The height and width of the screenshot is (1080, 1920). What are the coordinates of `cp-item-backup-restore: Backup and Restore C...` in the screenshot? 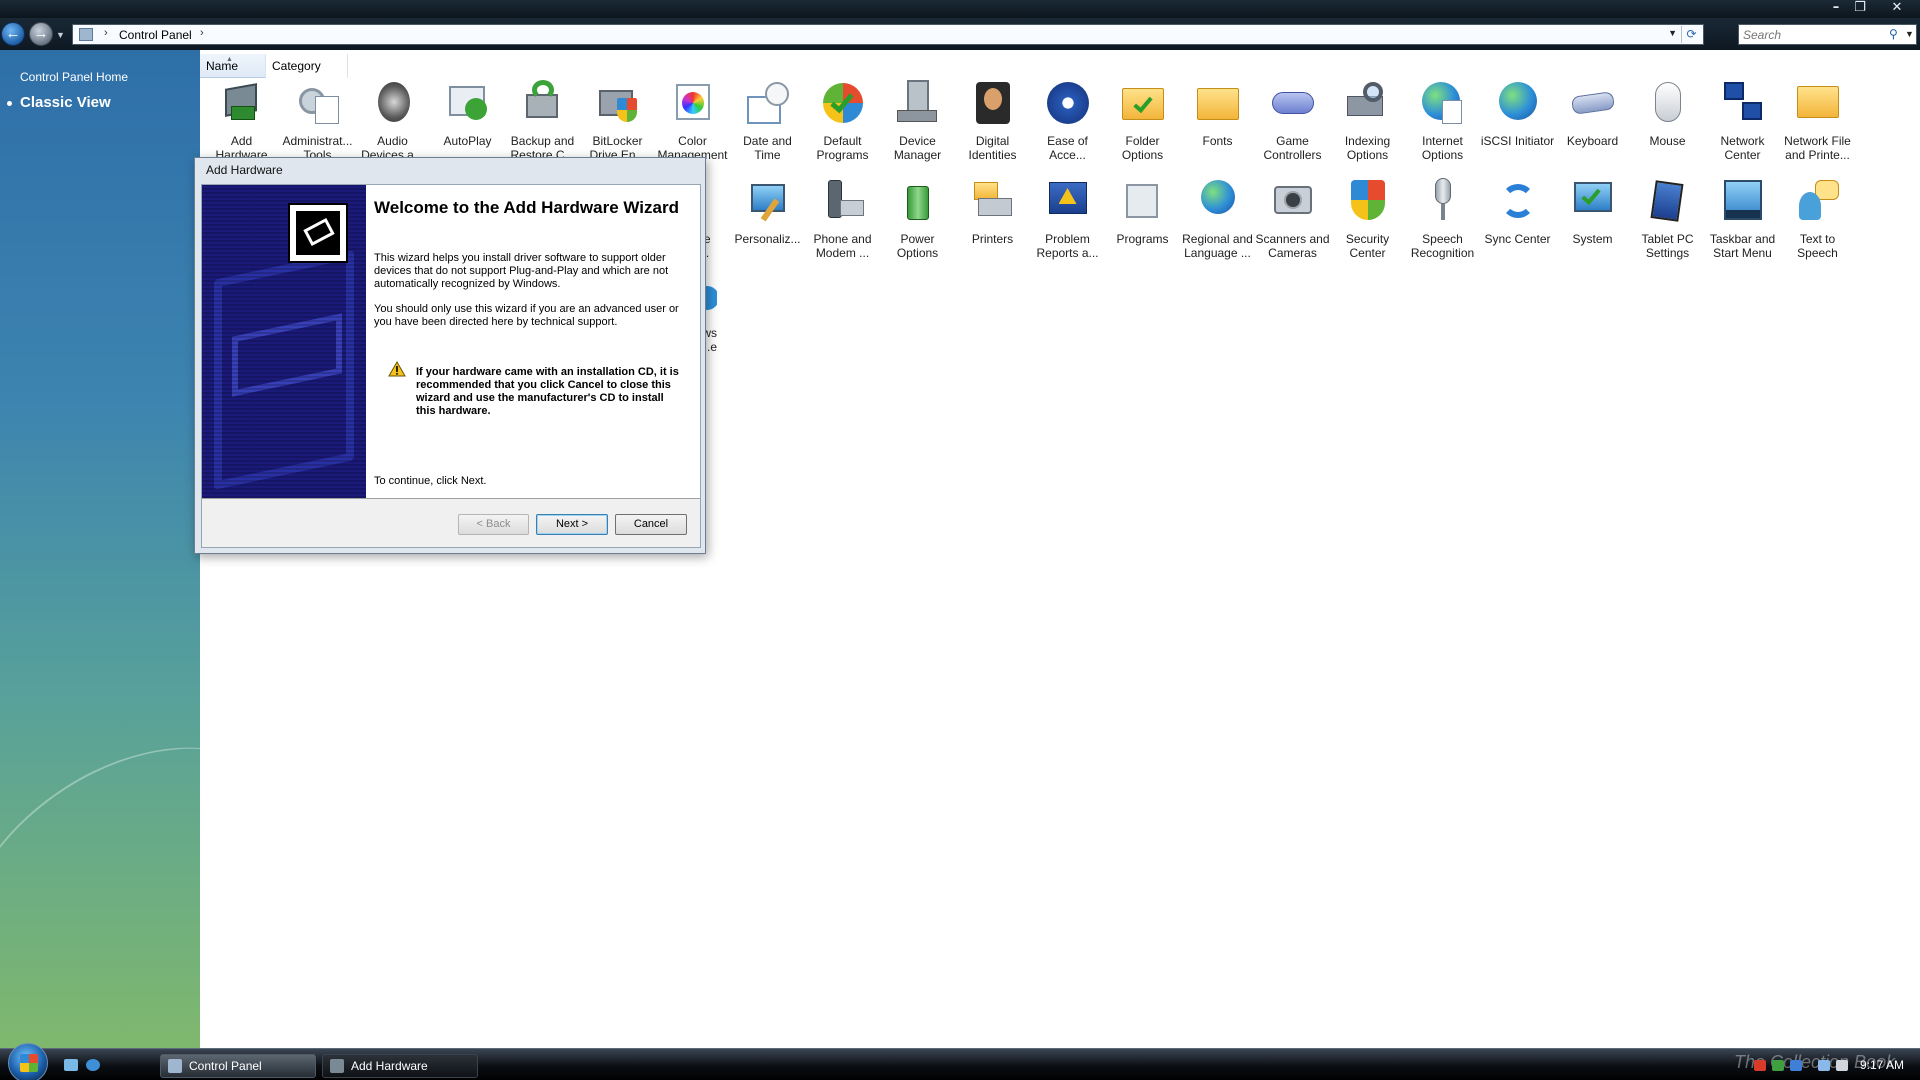 It's located at (542, 121).